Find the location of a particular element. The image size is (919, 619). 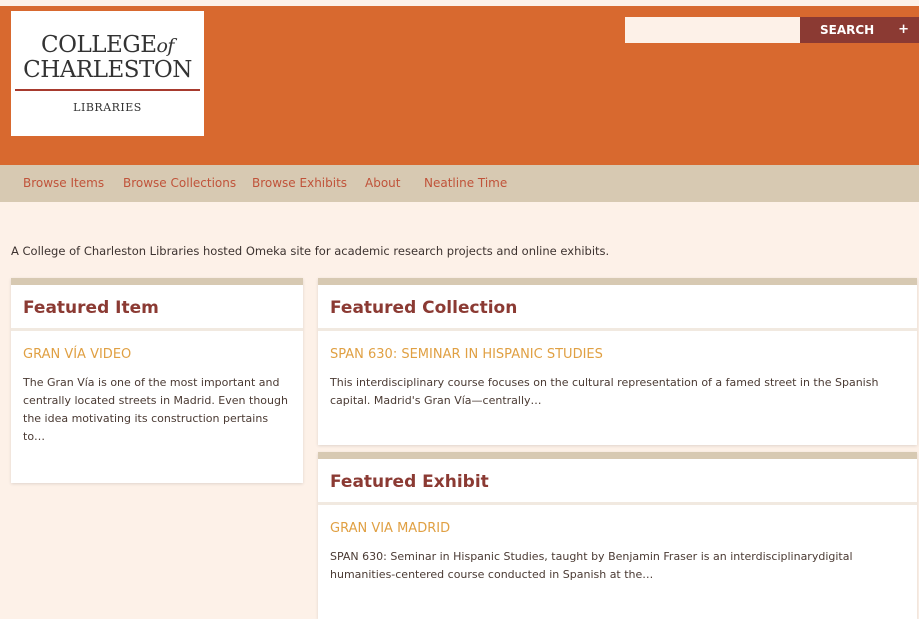

site-logo: COLLEGEof CHARLESTON LIBRARIES is located at coordinates (107, 73).